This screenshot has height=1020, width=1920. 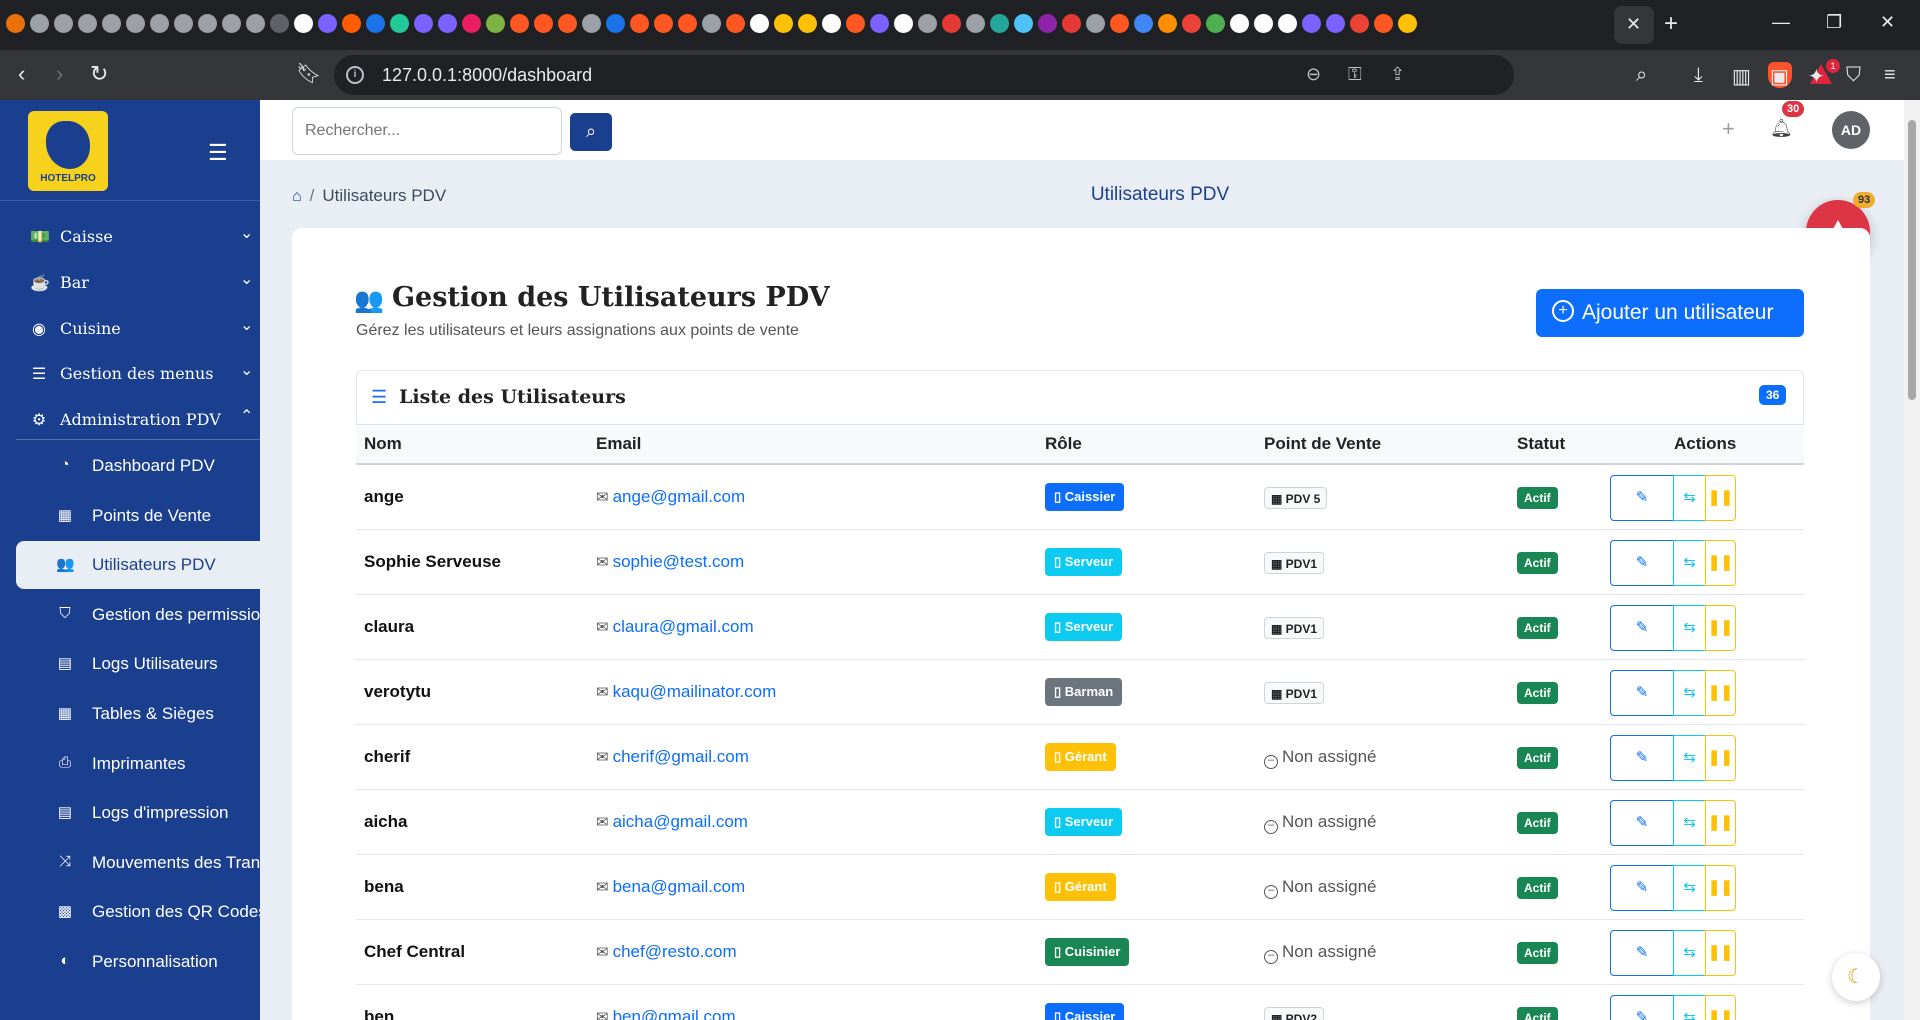 I want to click on user-email: ✉ sophie@test.com, so click(x=670, y=562).